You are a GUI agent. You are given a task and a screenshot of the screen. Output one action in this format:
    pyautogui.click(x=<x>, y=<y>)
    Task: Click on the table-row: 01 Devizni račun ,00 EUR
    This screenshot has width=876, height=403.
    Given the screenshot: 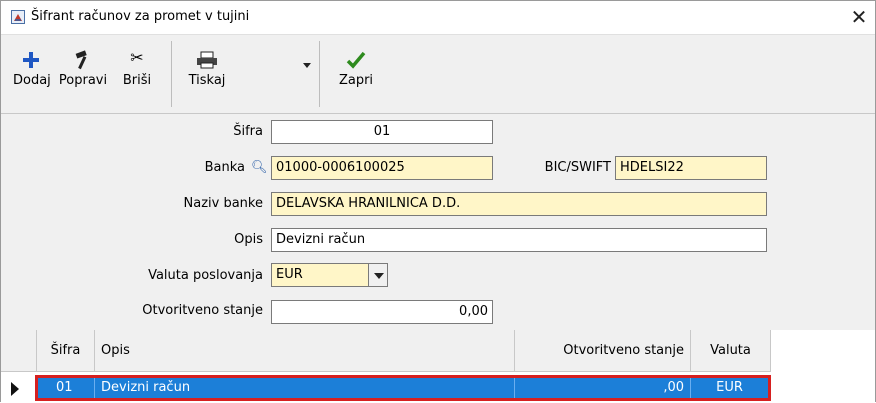 What is the action you would take?
    pyautogui.click(x=403, y=388)
    